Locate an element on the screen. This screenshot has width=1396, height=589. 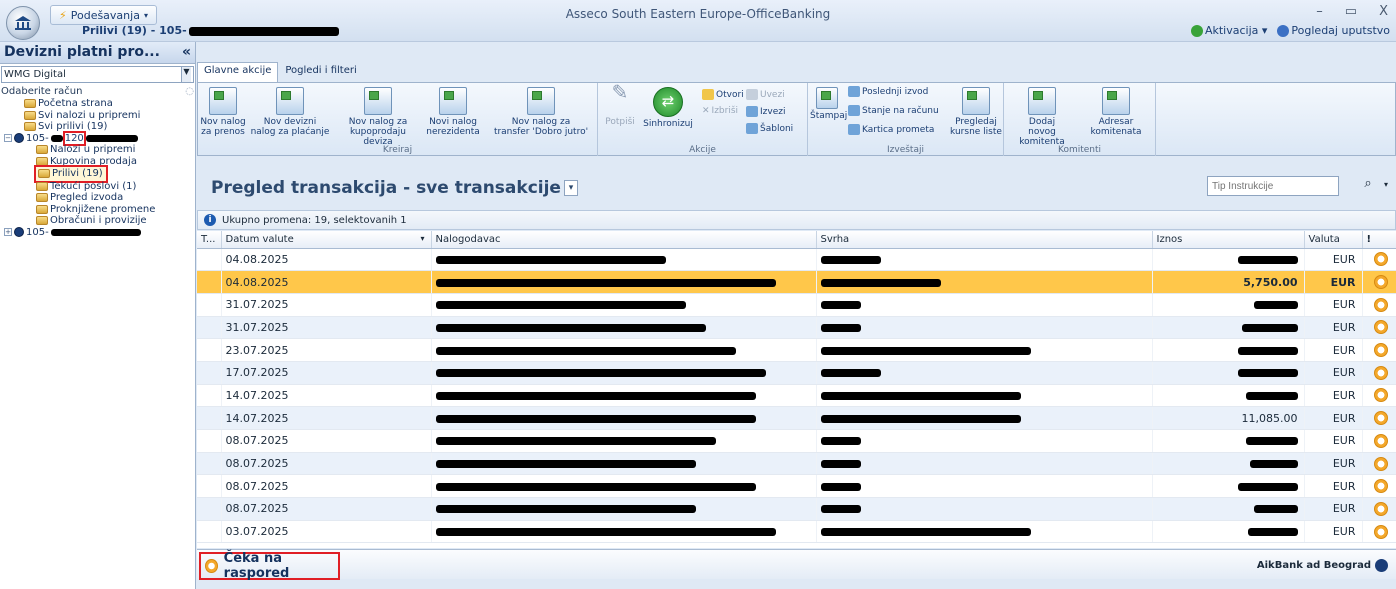
export-button: Izvezi is located at coordinates (765, 111).